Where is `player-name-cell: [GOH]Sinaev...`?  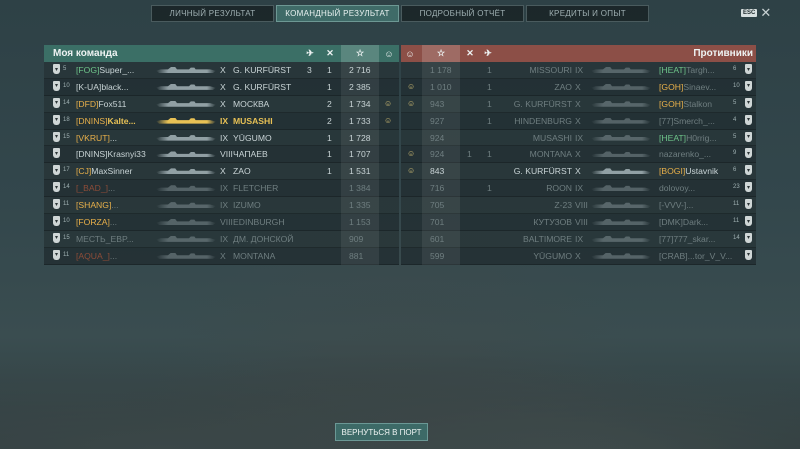
player-name-cell: [GOH]Sinaev... is located at coordinates (687, 87).